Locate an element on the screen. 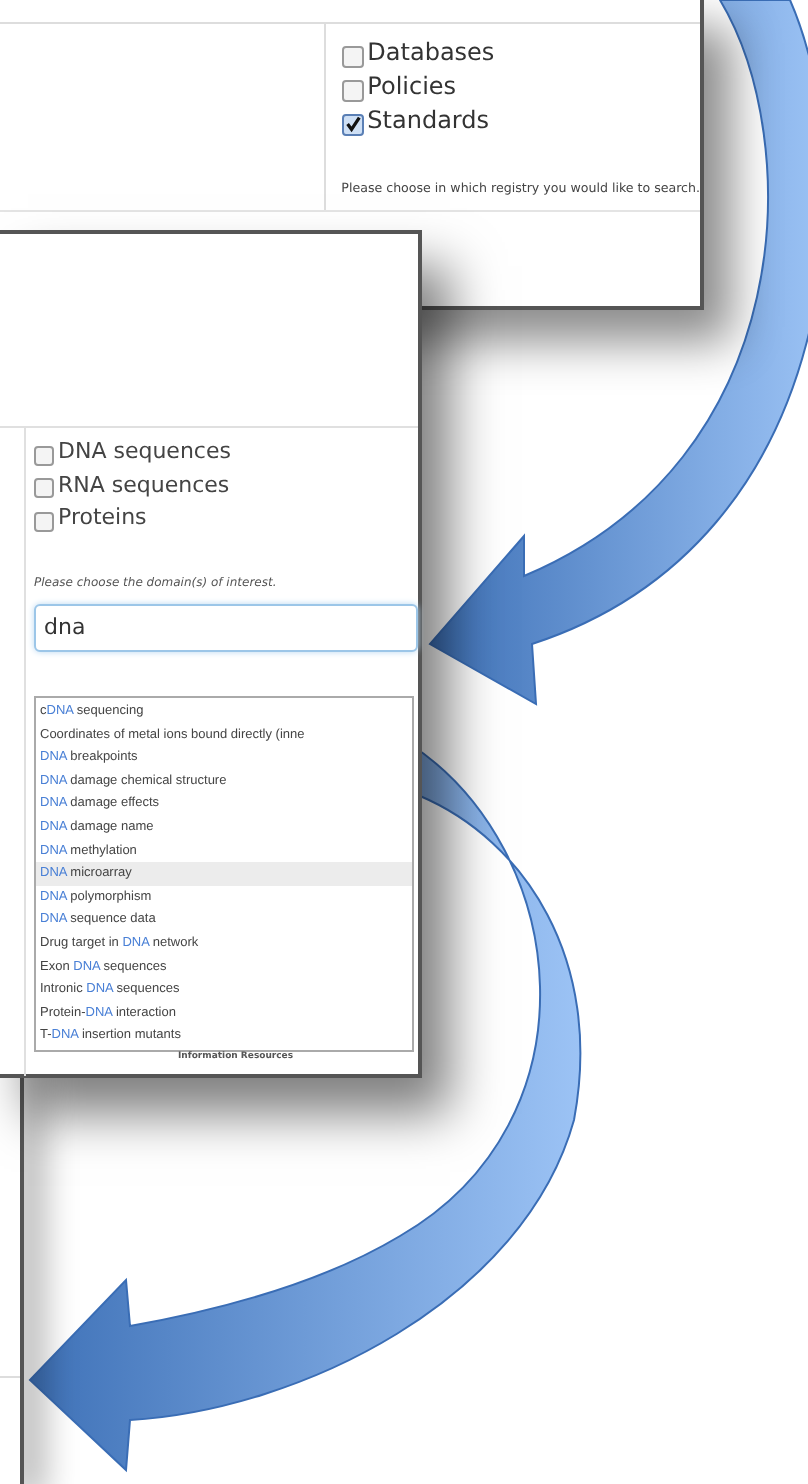 Image resolution: width=808 pixels, height=1484 pixels. checkbox-label: RNA sequences is located at coordinates (144, 485).